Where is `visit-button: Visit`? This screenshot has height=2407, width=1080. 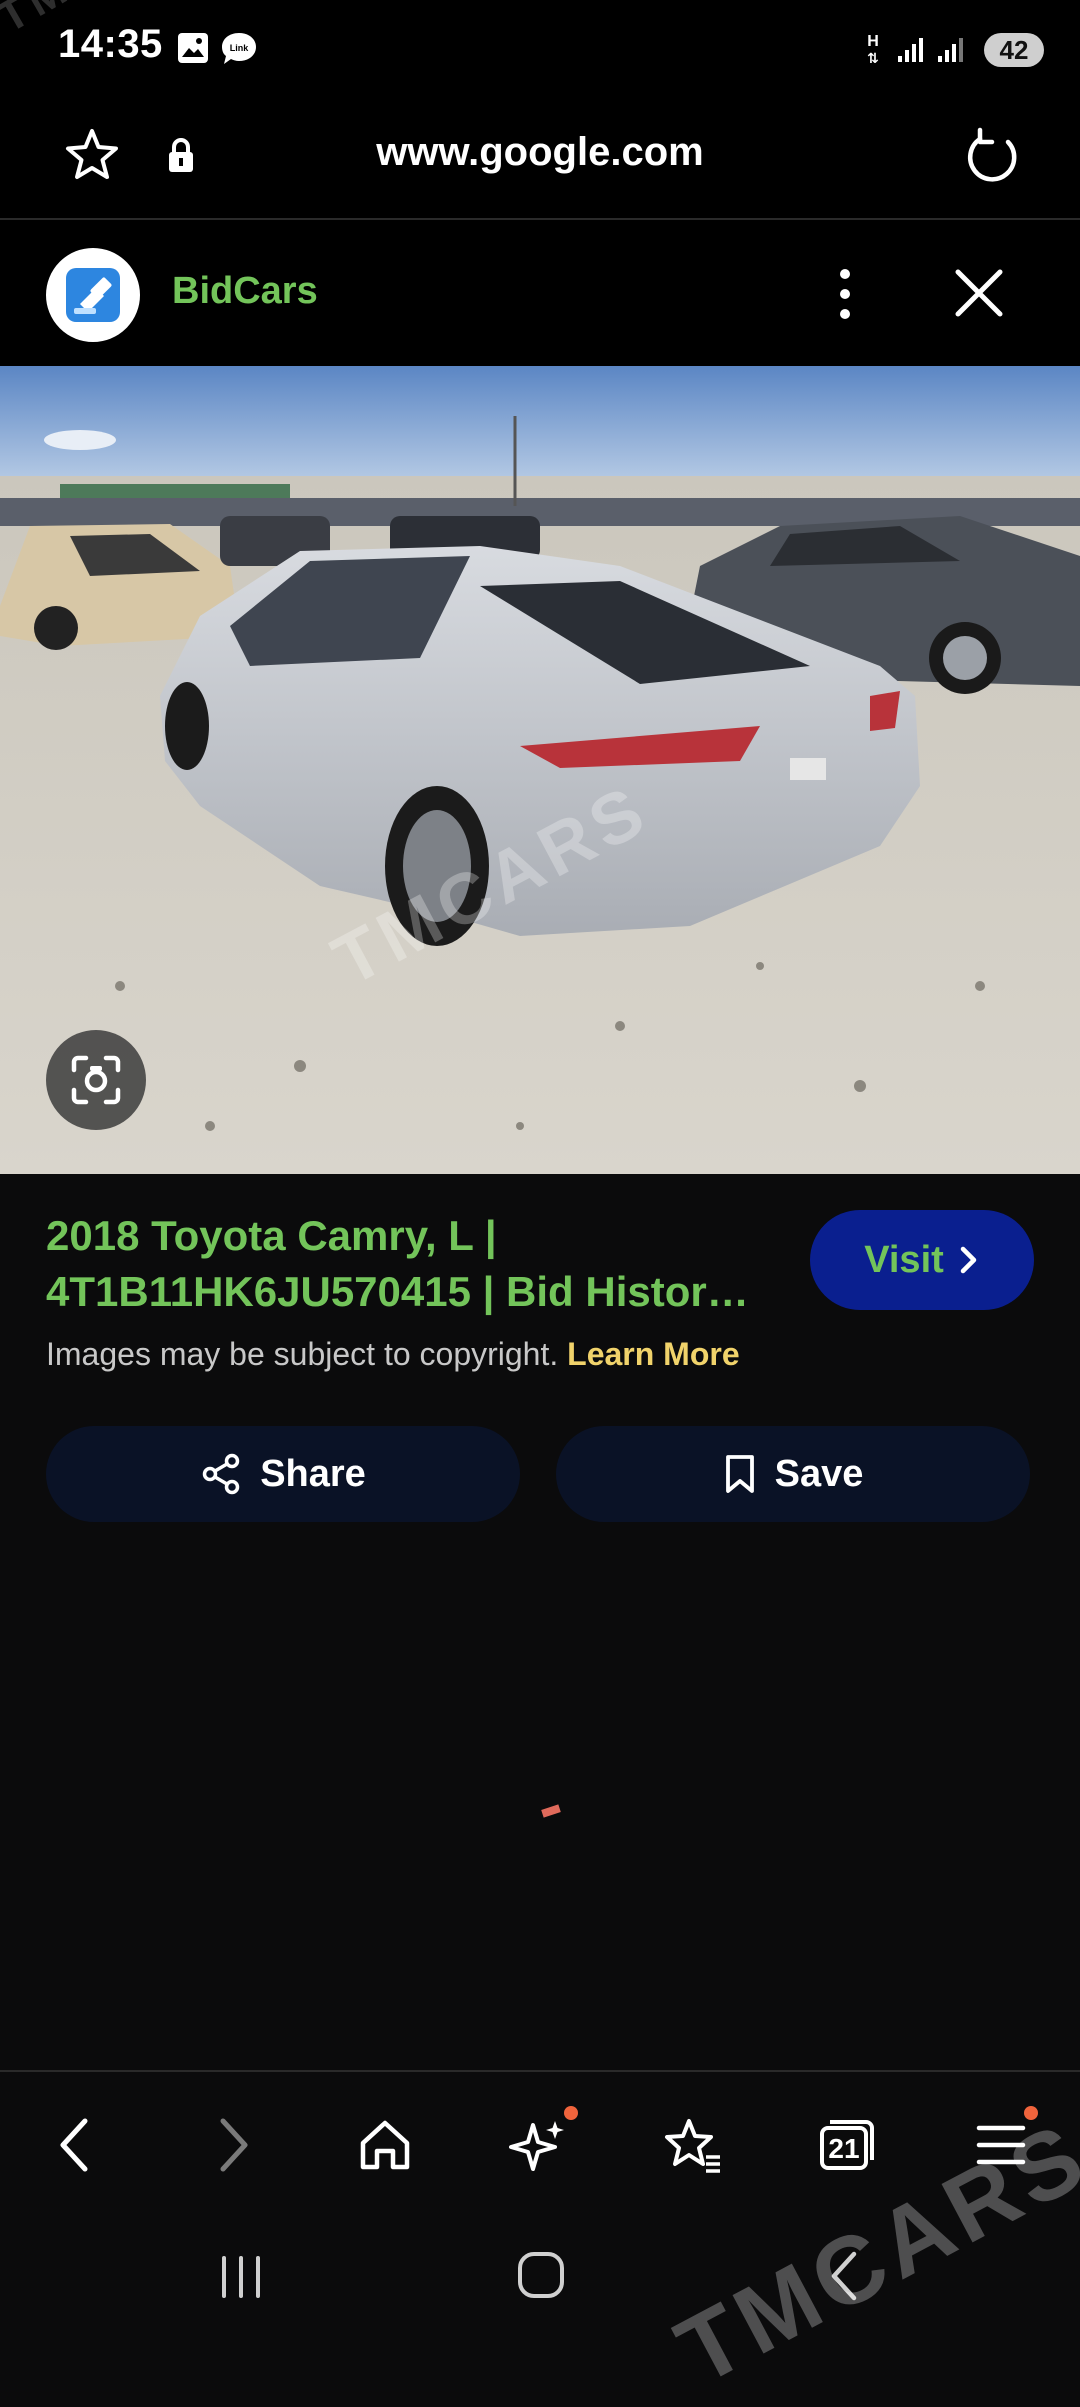
visit-button: Visit is located at coordinates (922, 1260).